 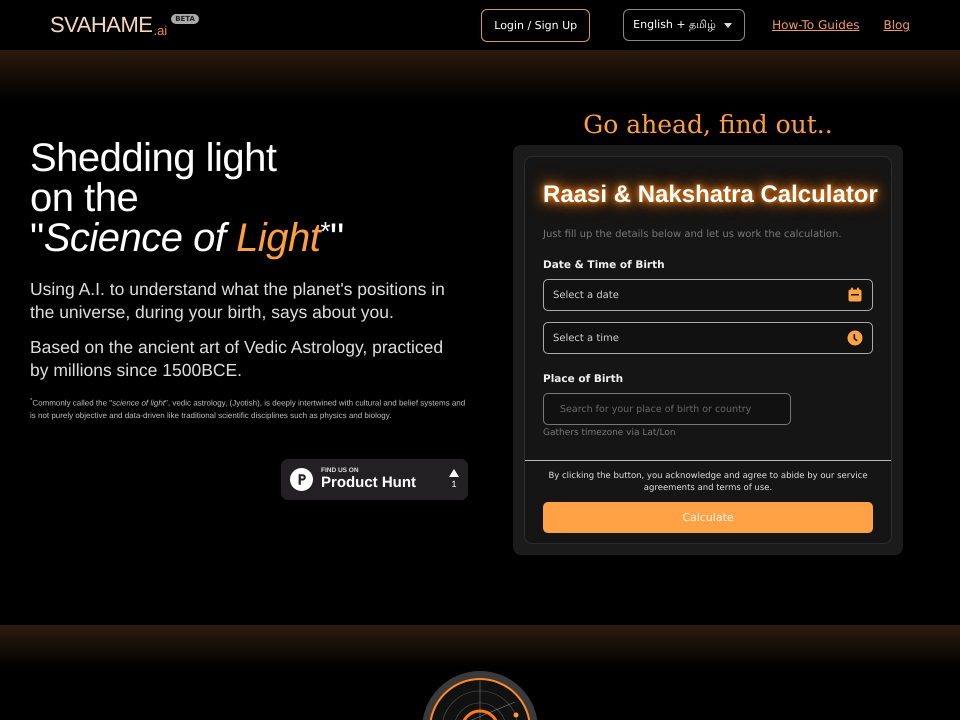 I want to click on calculator-subtitle: Just fill up the details below and let us work the calculation., so click(x=693, y=234).